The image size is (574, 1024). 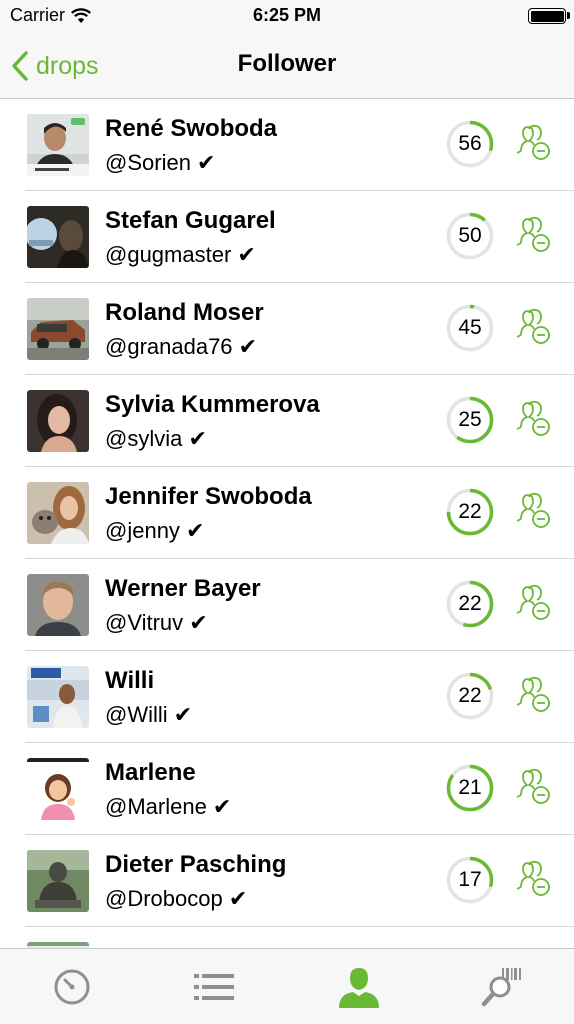 I want to click on tab-people, so click(x=359, y=986).